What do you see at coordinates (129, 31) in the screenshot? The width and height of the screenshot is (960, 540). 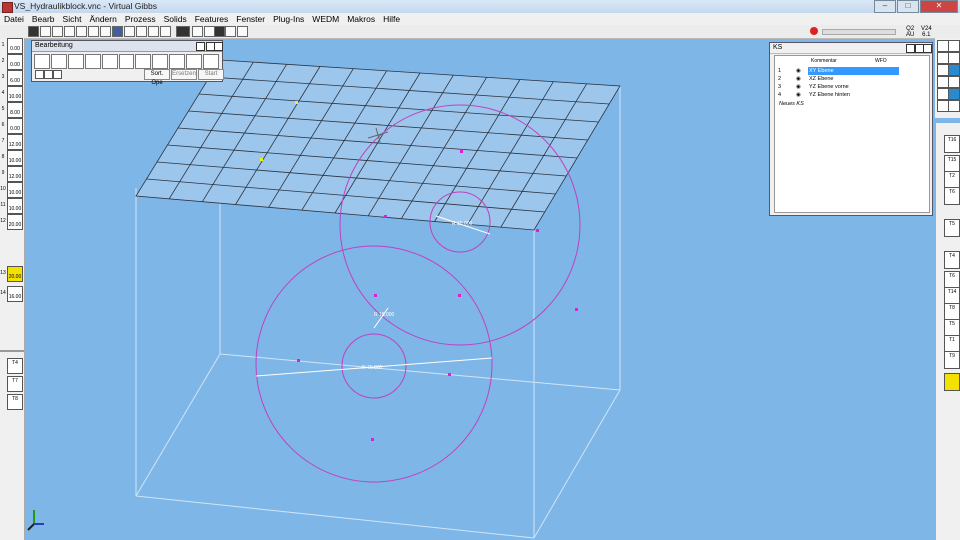 I see `view-iso-icon` at bounding box center [129, 31].